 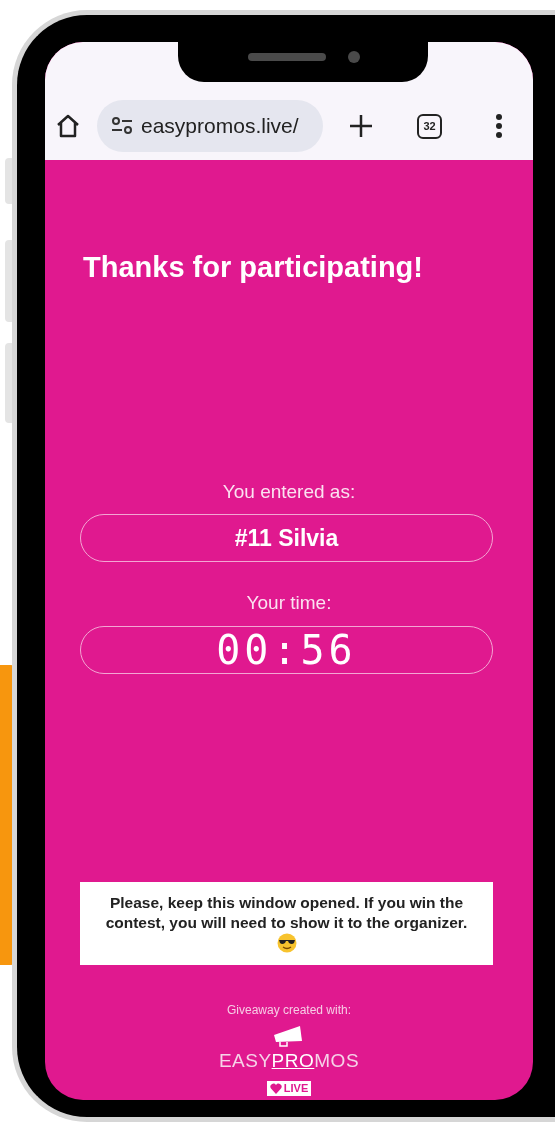 What do you see at coordinates (289, 1089) in the screenshot?
I see `live-badge: LIVE` at bounding box center [289, 1089].